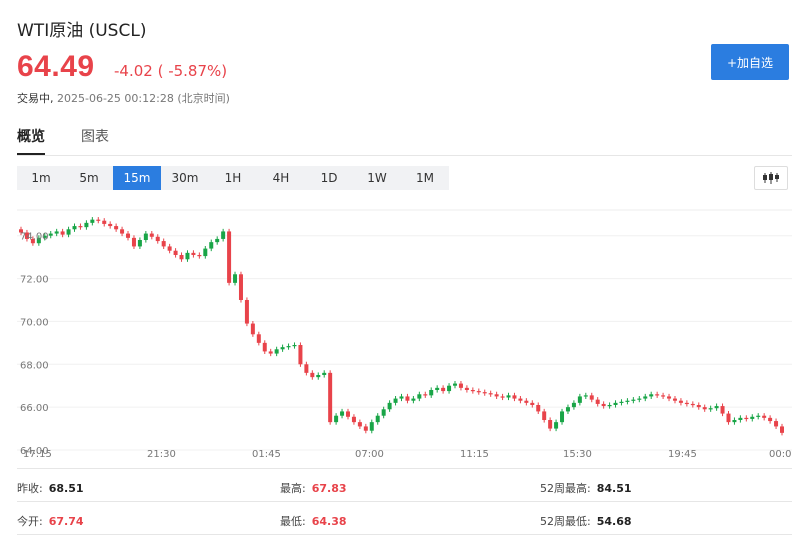  Describe the element at coordinates (233, 178) in the screenshot. I see `interval-1h: 1H` at that location.